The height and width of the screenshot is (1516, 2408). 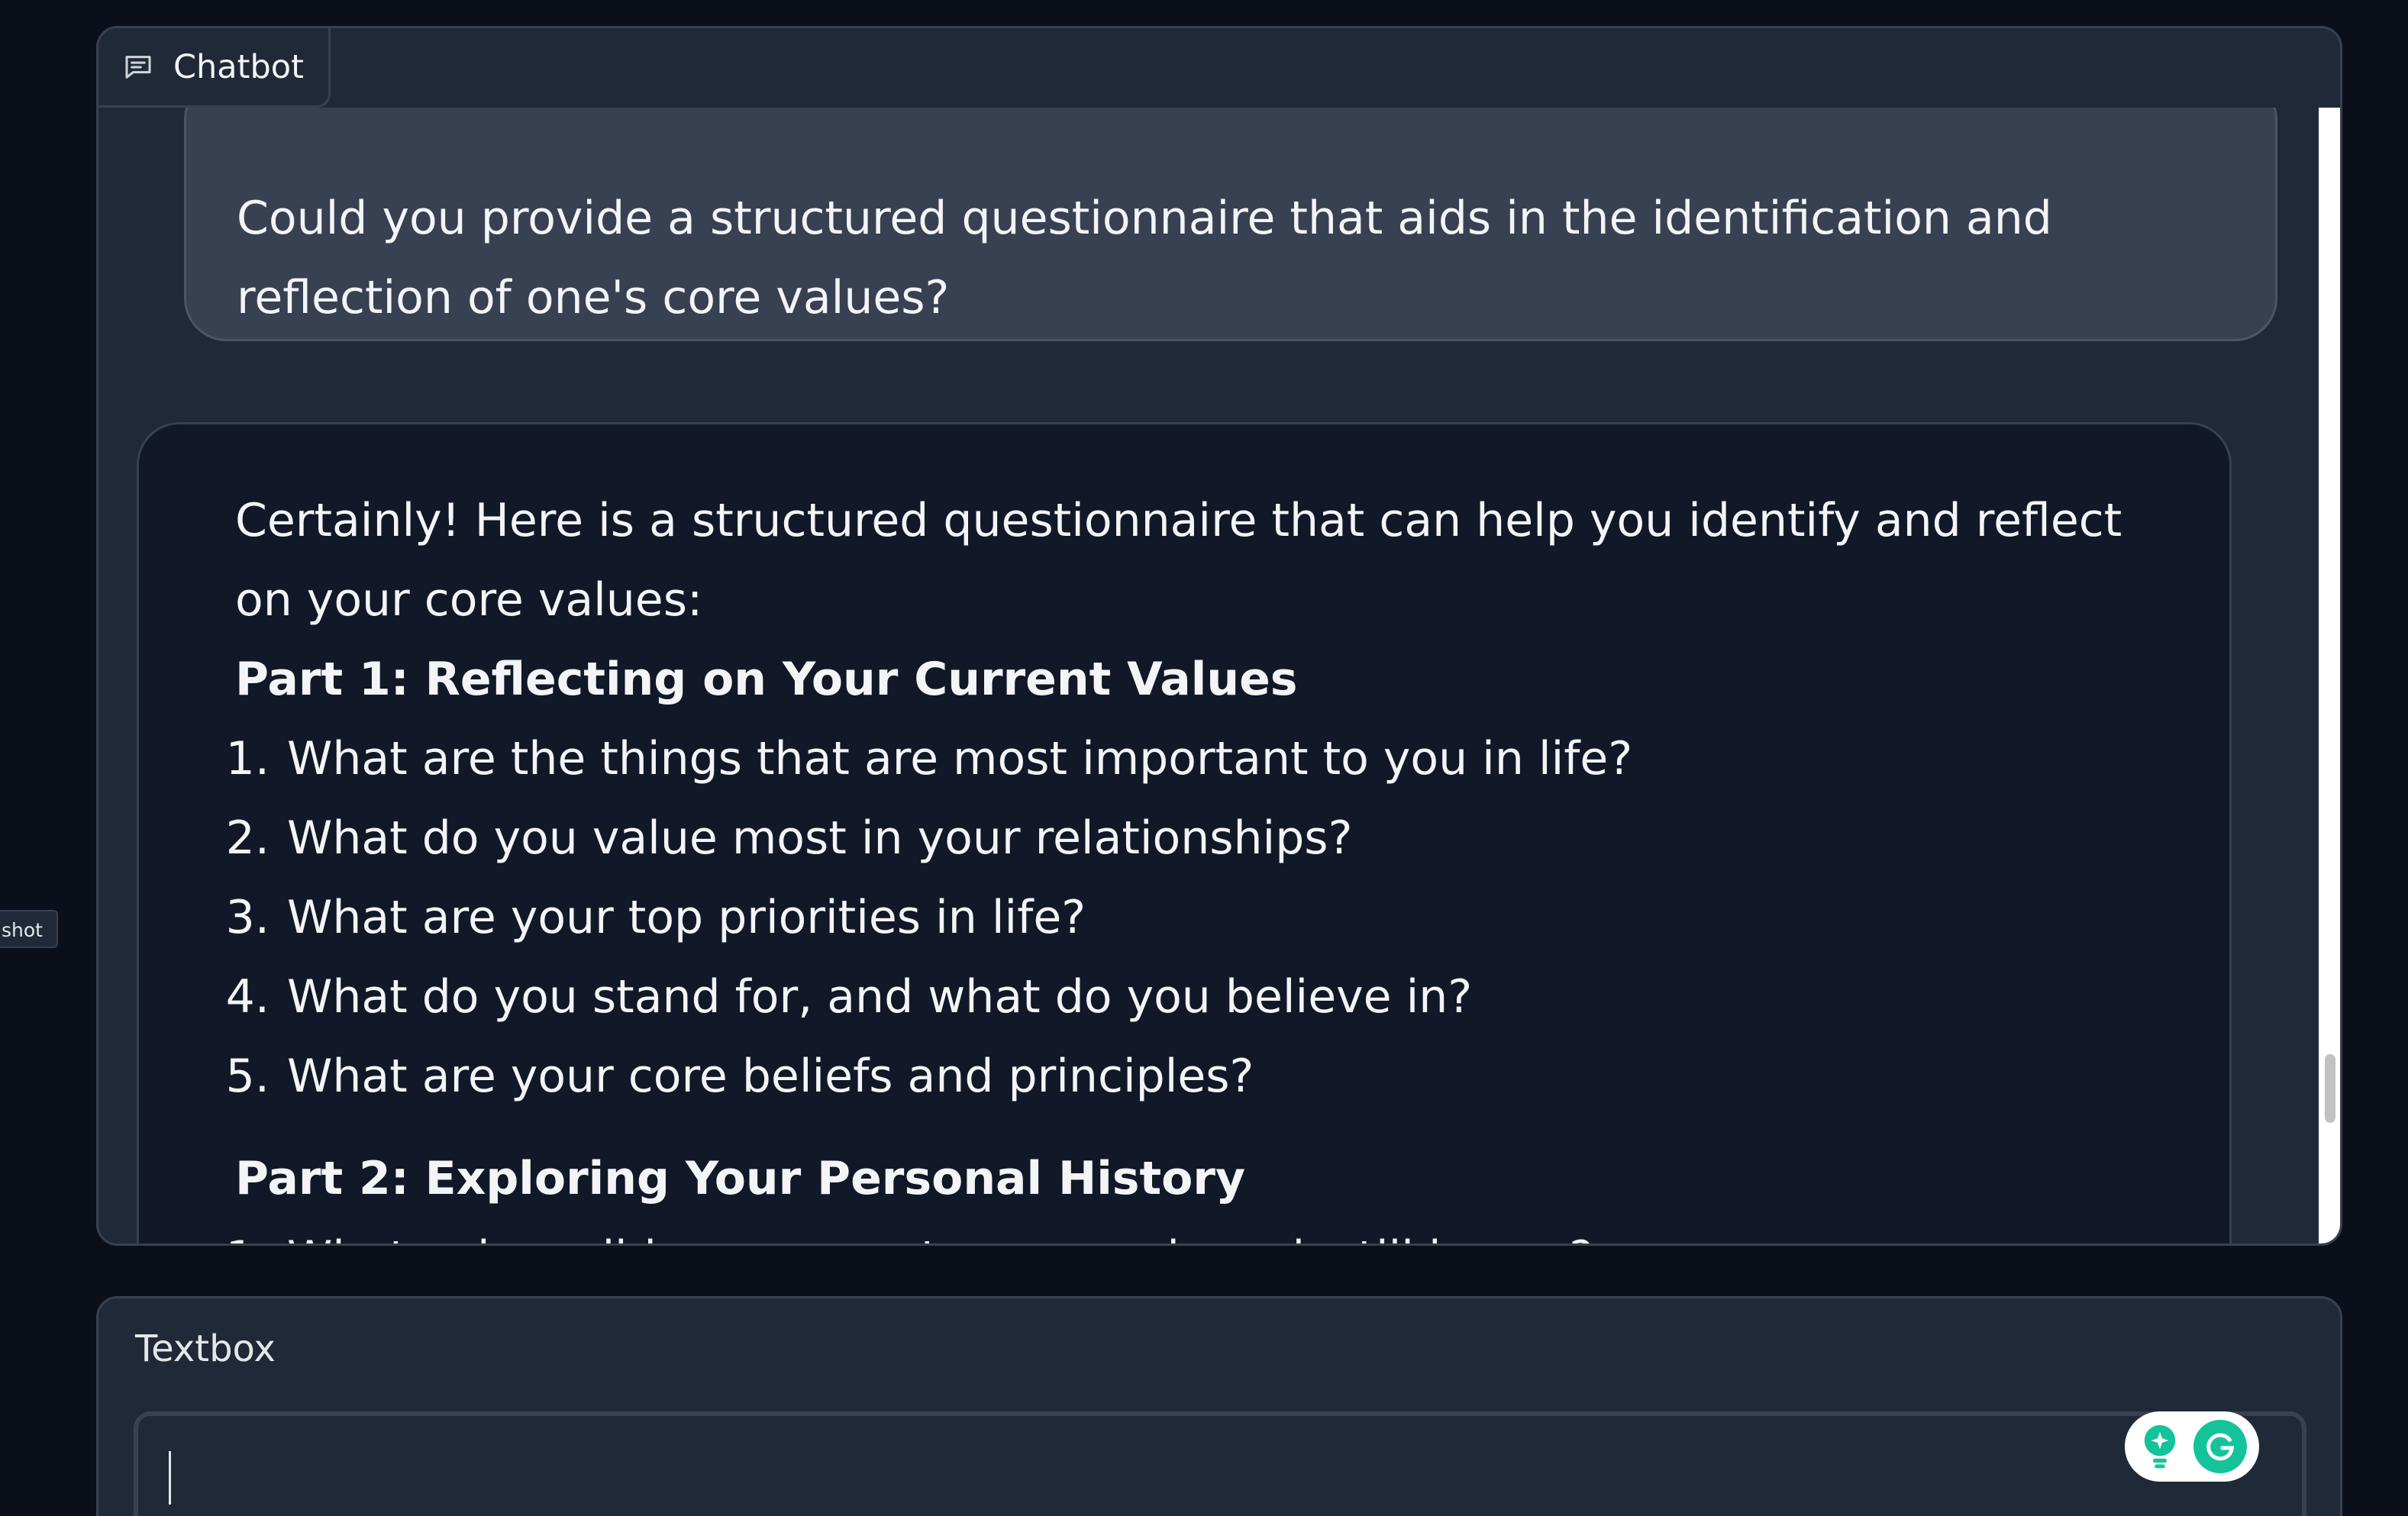 I want to click on question-item: What are your top priorities in life?, so click(x=1222, y=918).